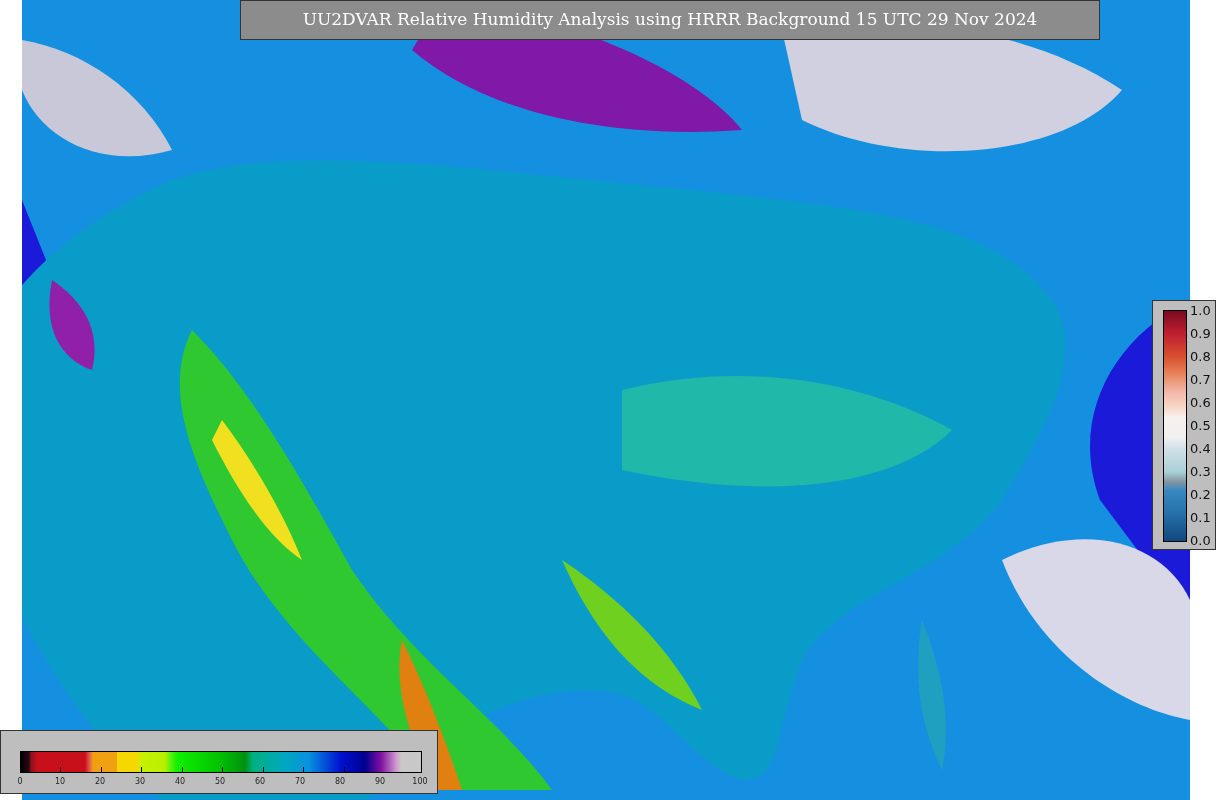 This screenshot has height=800, width=1216. What do you see at coordinates (420, 781) in the screenshot?
I see `scale-tick-label: 100` at bounding box center [420, 781].